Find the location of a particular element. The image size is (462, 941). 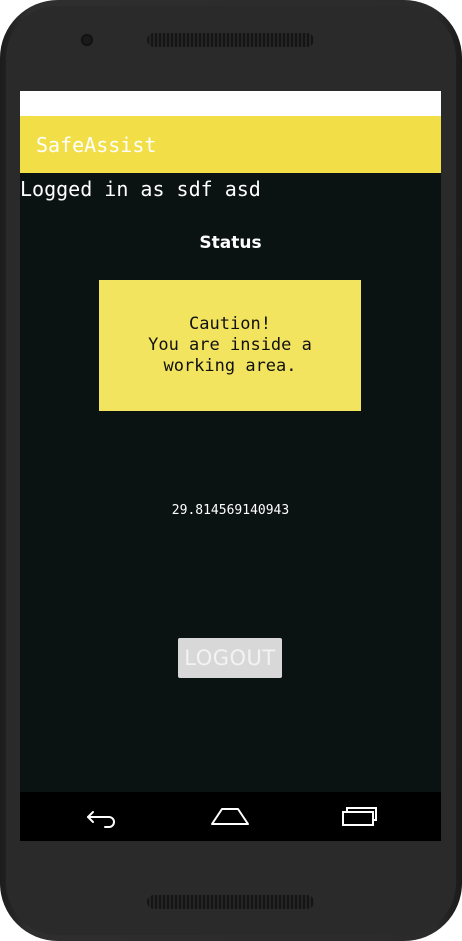

back-button is located at coordinates (101, 816).